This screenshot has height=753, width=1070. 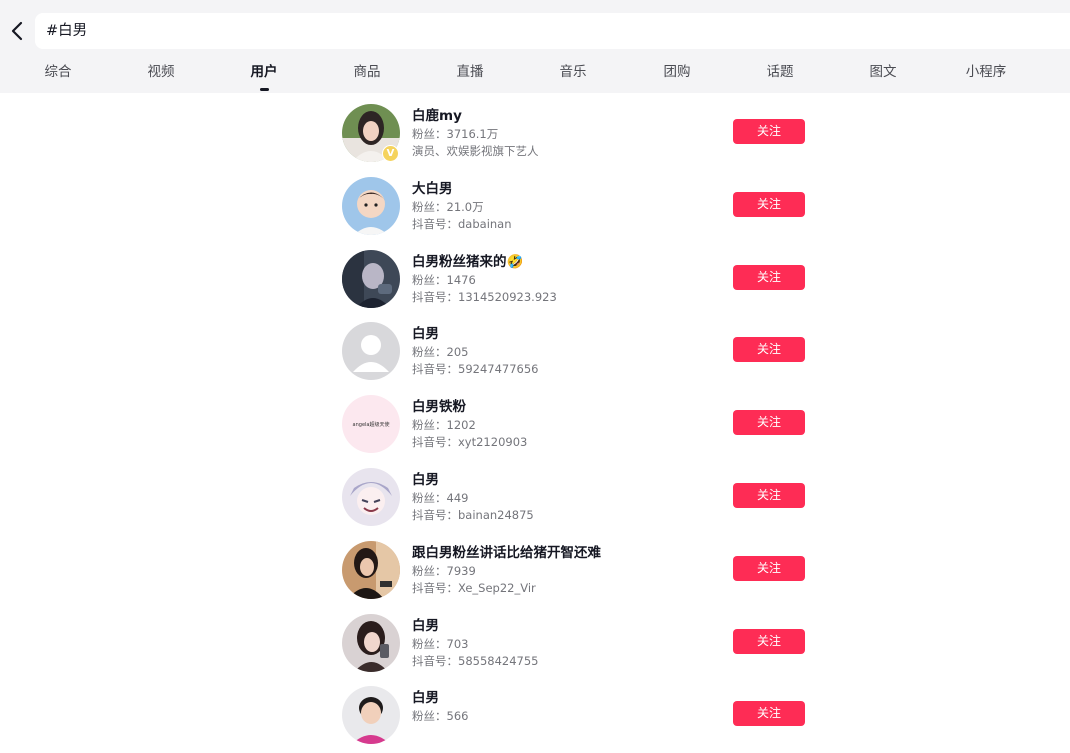 I want to click on user-detail: 抖音号：59247477656, so click(x=475, y=369).